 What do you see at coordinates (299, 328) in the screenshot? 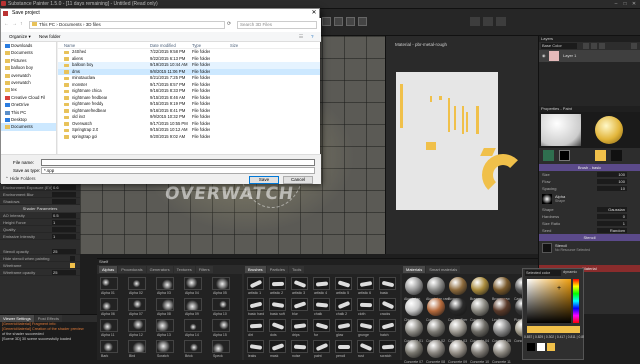
I see `brush-tile: drips` at bounding box center [299, 328].